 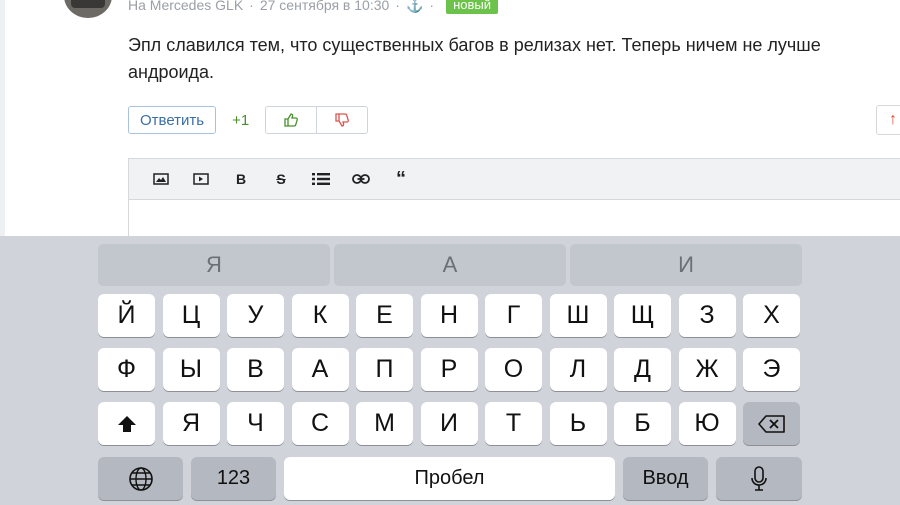 What do you see at coordinates (578, 315) in the screenshot?
I see `key: Ш` at bounding box center [578, 315].